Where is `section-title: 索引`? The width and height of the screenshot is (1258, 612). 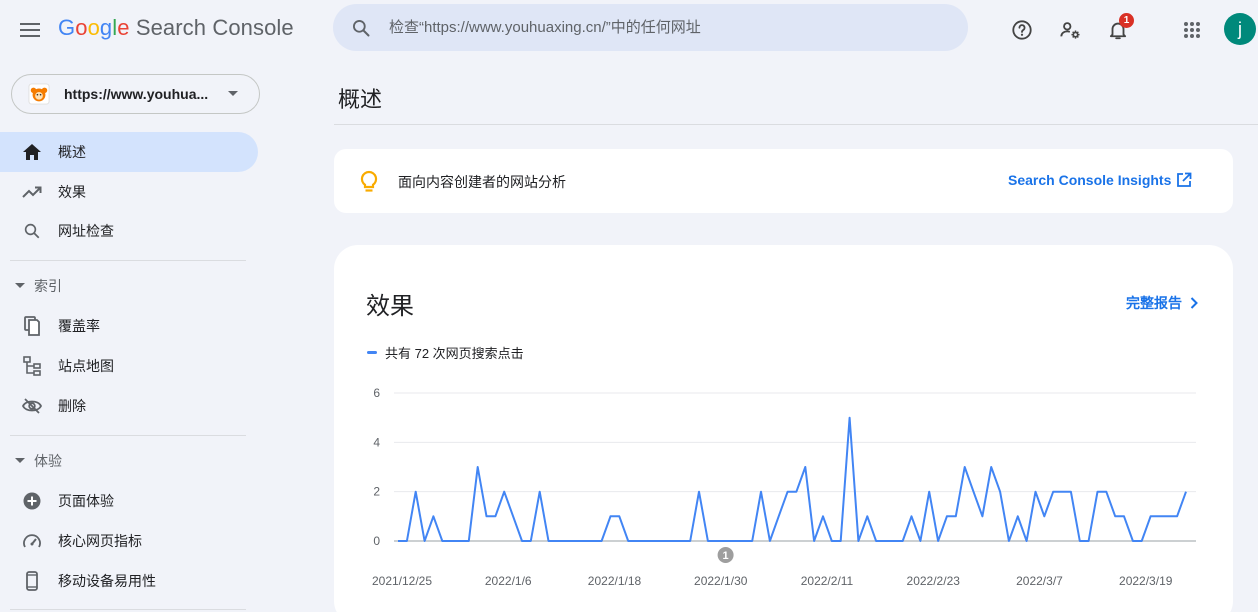 section-title: 索引 is located at coordinates (48, 286).